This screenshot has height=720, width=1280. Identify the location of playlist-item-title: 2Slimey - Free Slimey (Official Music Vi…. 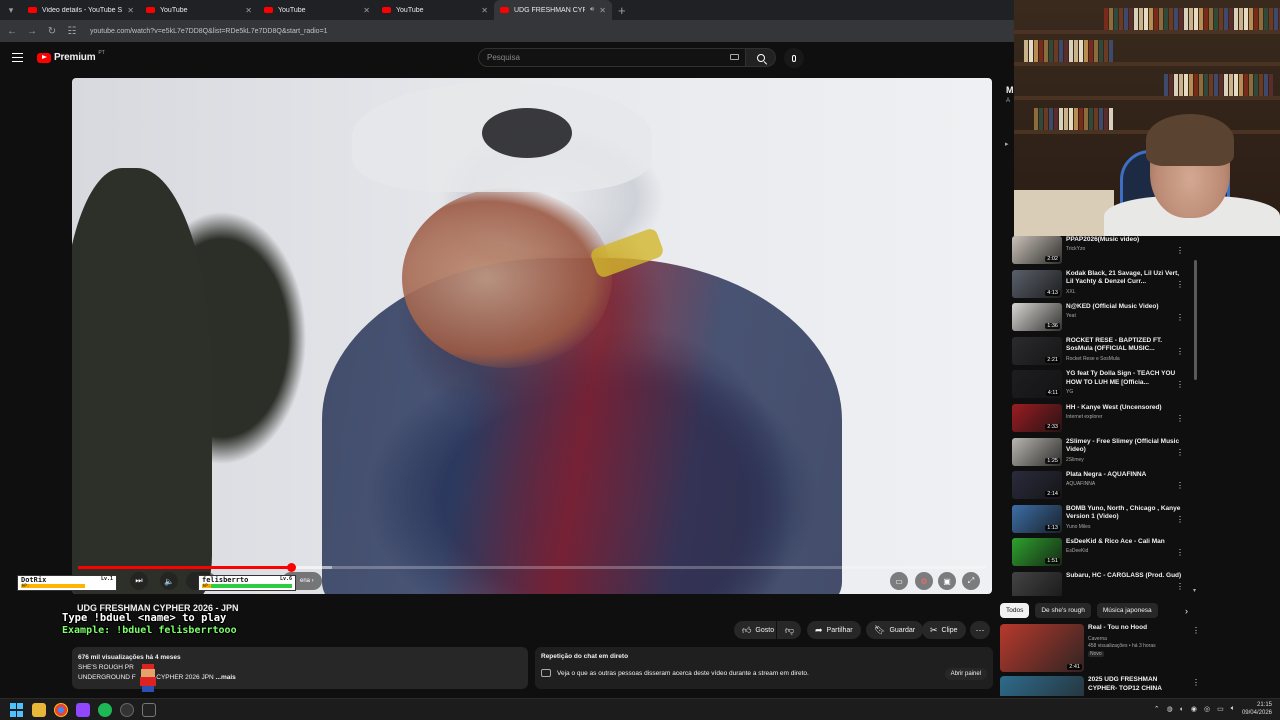
(1124, 446).